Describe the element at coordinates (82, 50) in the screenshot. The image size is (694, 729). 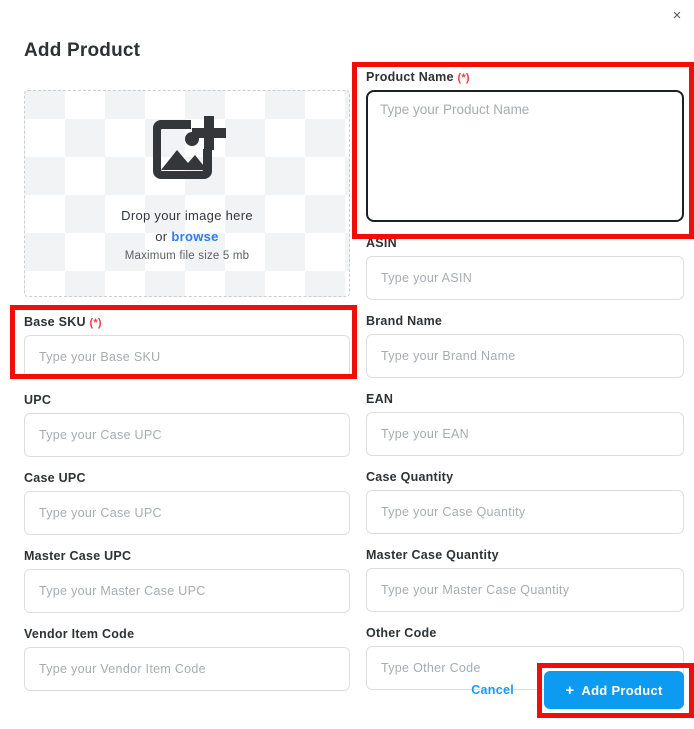
I see `page-title: Add Product` at that location.